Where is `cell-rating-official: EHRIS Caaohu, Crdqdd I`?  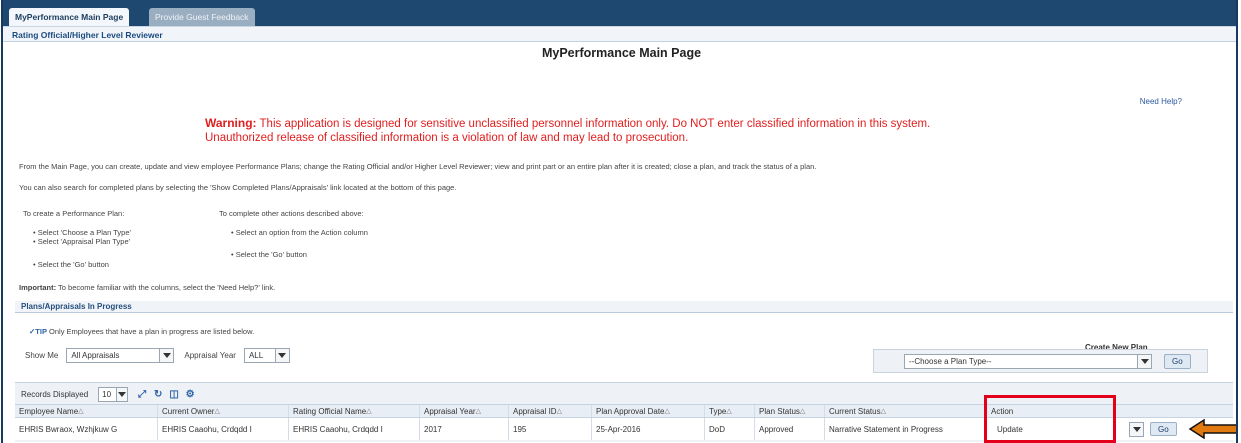 cell-rating-official: EHRIS Caaohu, Crdqdd I is located at coordinates (354, 429).